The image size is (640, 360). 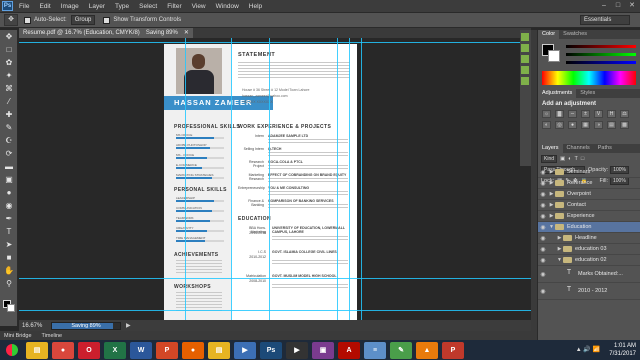 What do you see at coordinates (12, 350) in the screenshot?
I see `start-button` at bounding box center [12, 350].